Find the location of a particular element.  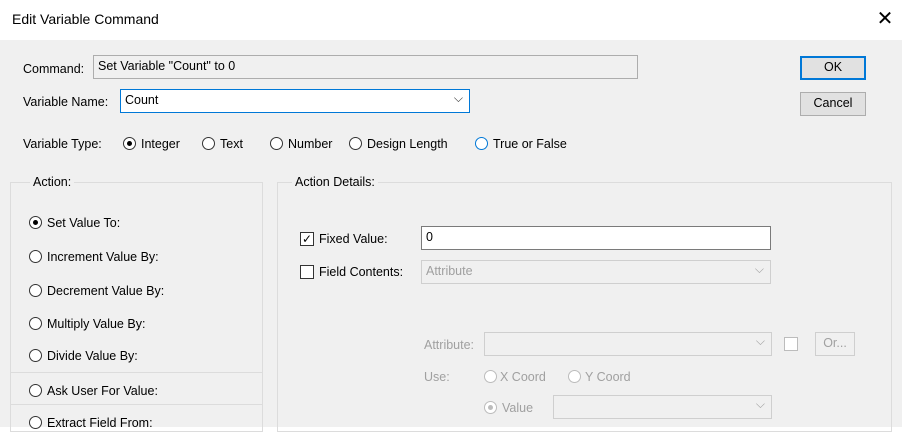

radio-design-length-label: Design Length is located at coordinates (407, 144).